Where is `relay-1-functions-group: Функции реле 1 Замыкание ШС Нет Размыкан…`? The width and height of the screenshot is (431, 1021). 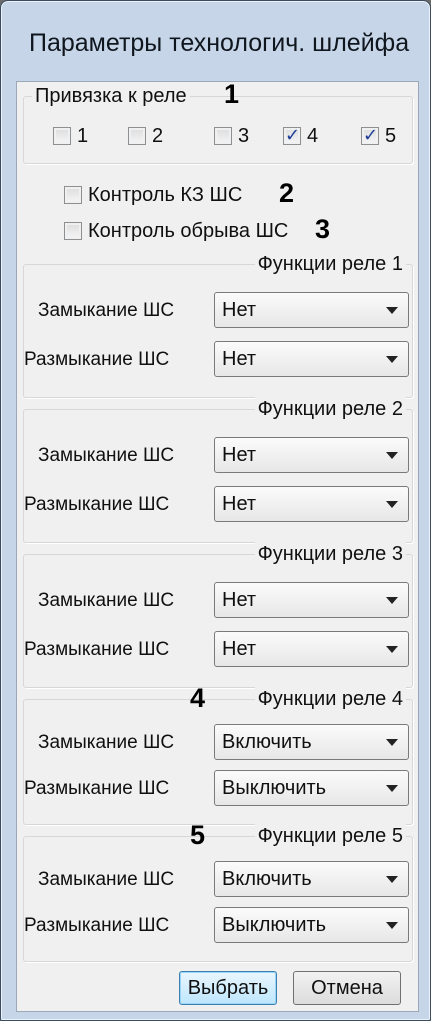
relay-1-functions-group: Функции реле 1 Замыкание ШС Нет Размыкан… is located at coordinates (218, 325).